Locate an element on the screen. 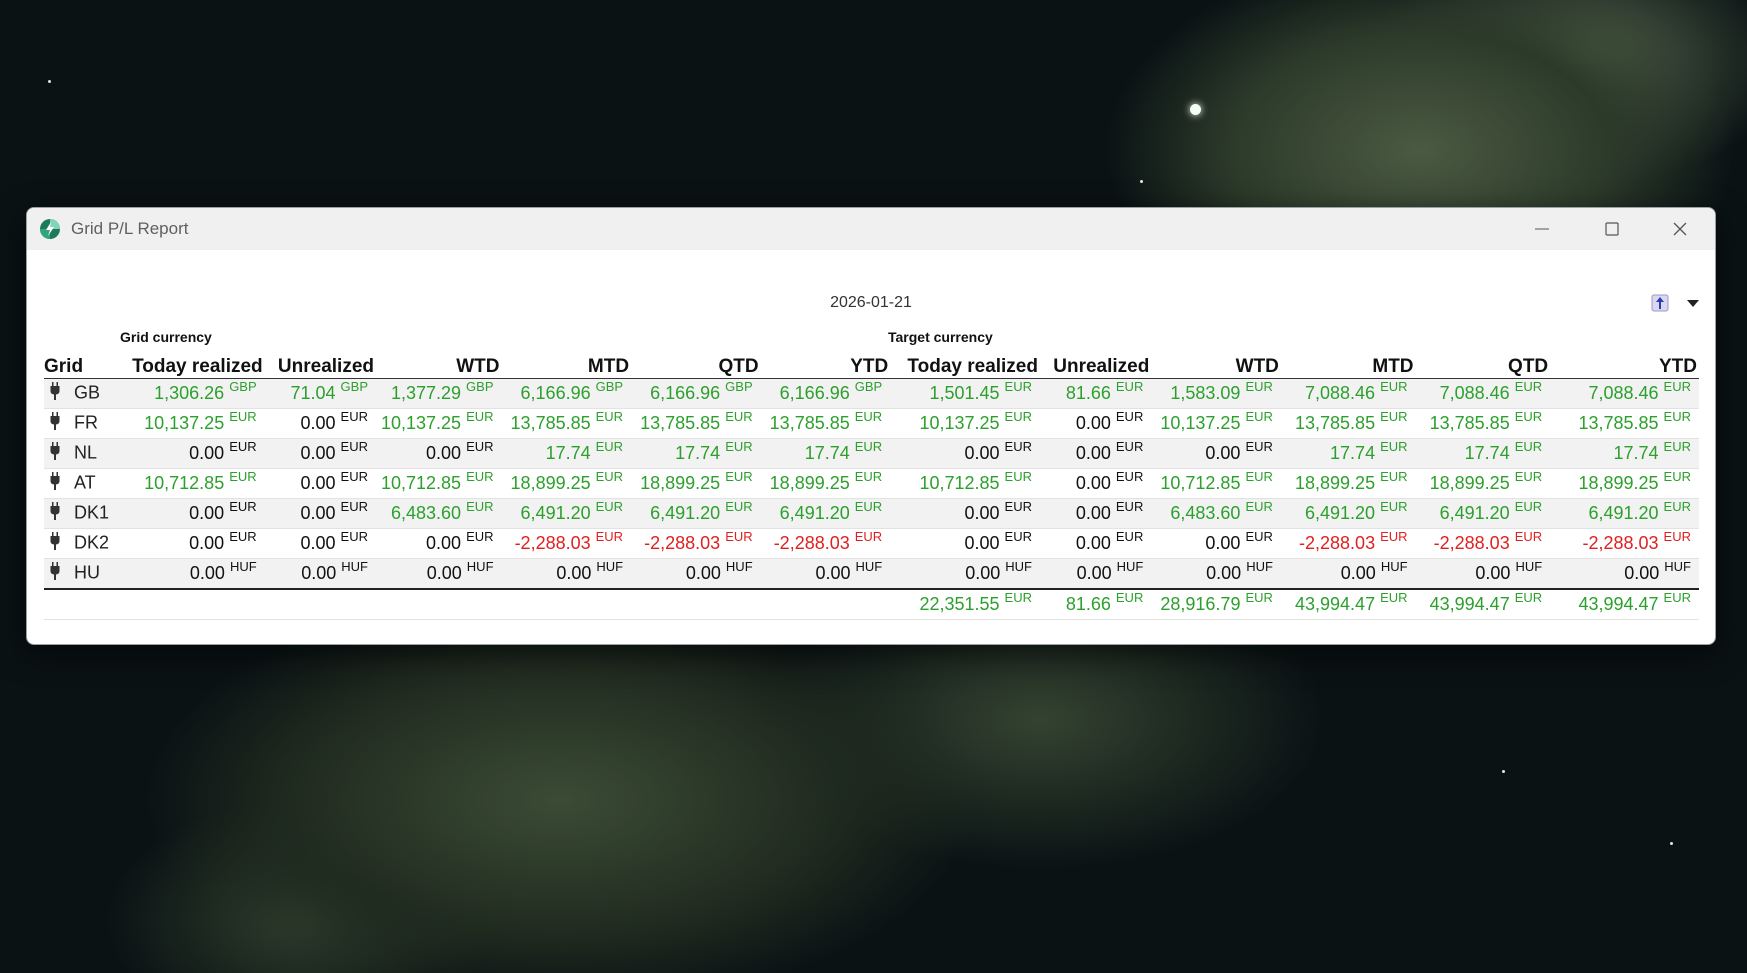  cell-value: 17.74 is located at coordinates (1636, 453).